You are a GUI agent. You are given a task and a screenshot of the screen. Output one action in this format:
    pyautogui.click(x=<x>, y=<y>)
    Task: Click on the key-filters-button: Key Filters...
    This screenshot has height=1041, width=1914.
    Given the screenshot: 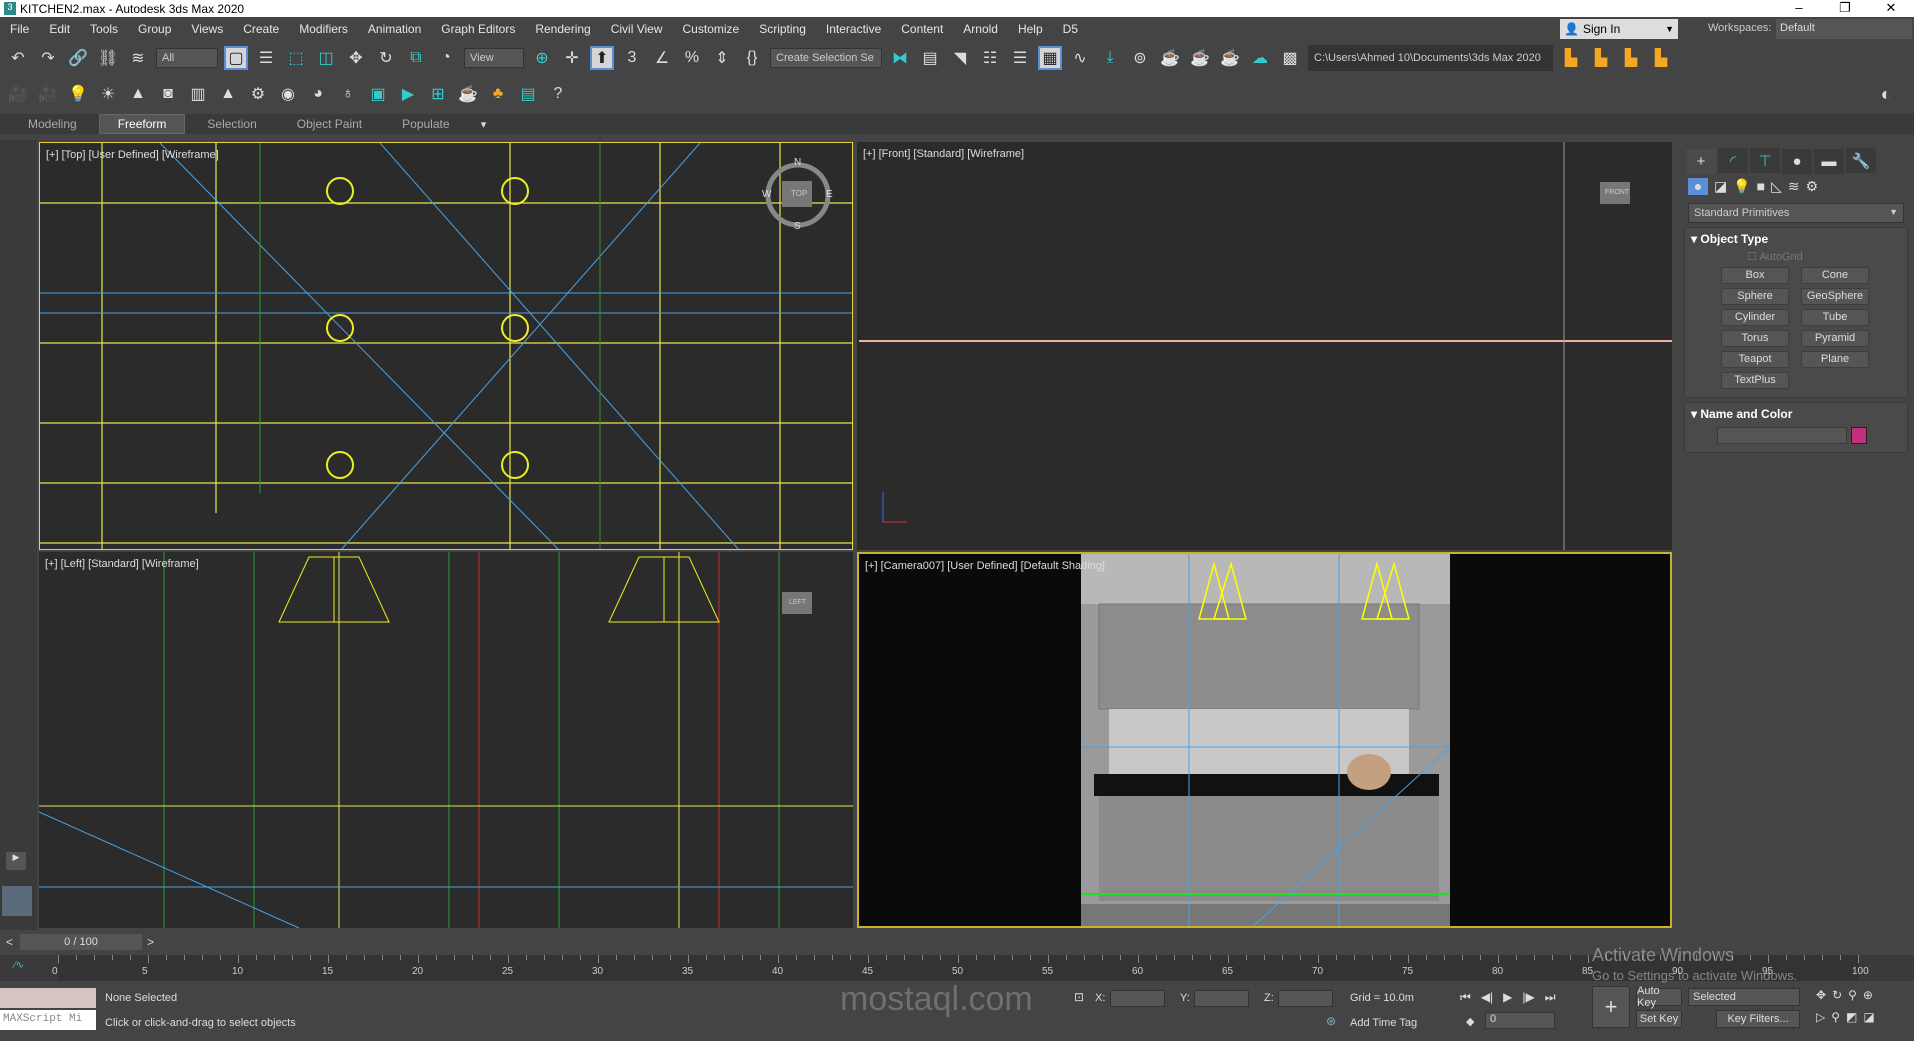 What is the action you would take?
    pyautogui.click(x=1758, y=1019)
    